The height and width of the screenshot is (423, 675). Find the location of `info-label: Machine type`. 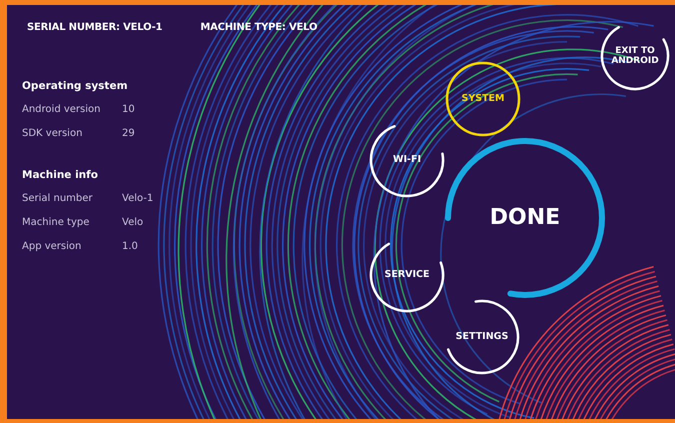

info-label: Machine type is located at coordinates (56, 222).